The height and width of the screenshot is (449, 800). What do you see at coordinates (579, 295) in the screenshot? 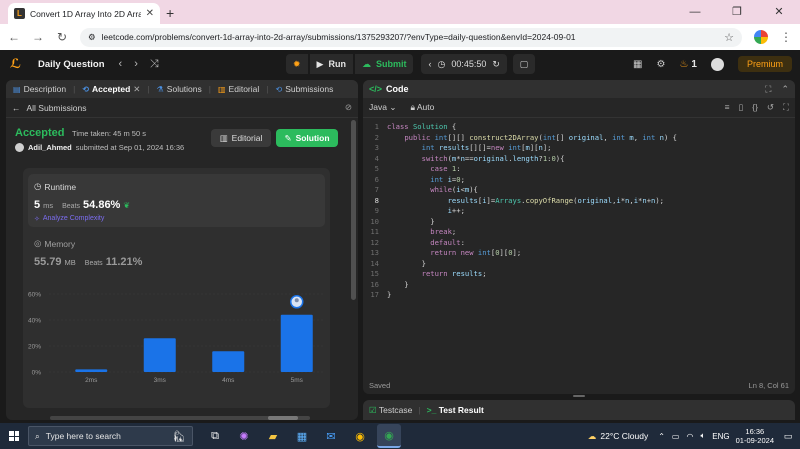
I see `code-line: 17}` at bounding box center [579, 295].